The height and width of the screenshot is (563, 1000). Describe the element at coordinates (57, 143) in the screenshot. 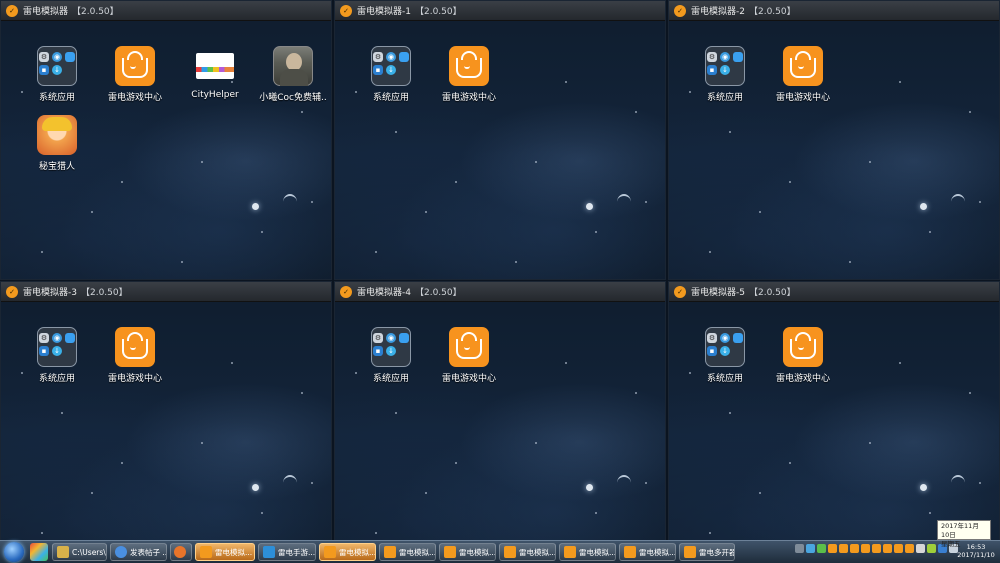

I see `app-icon-anime: 秘宝猎人` at that location.